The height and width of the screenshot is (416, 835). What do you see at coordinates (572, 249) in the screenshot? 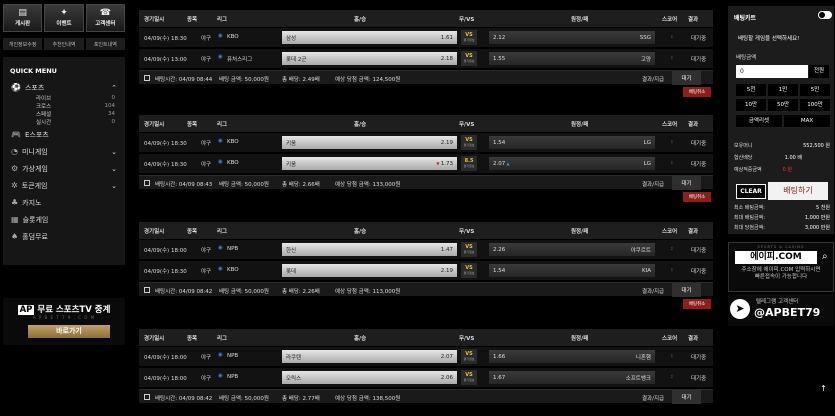
I see `away-odds-button: 2.26 야쿠르트` at bounding box center [572, 249].